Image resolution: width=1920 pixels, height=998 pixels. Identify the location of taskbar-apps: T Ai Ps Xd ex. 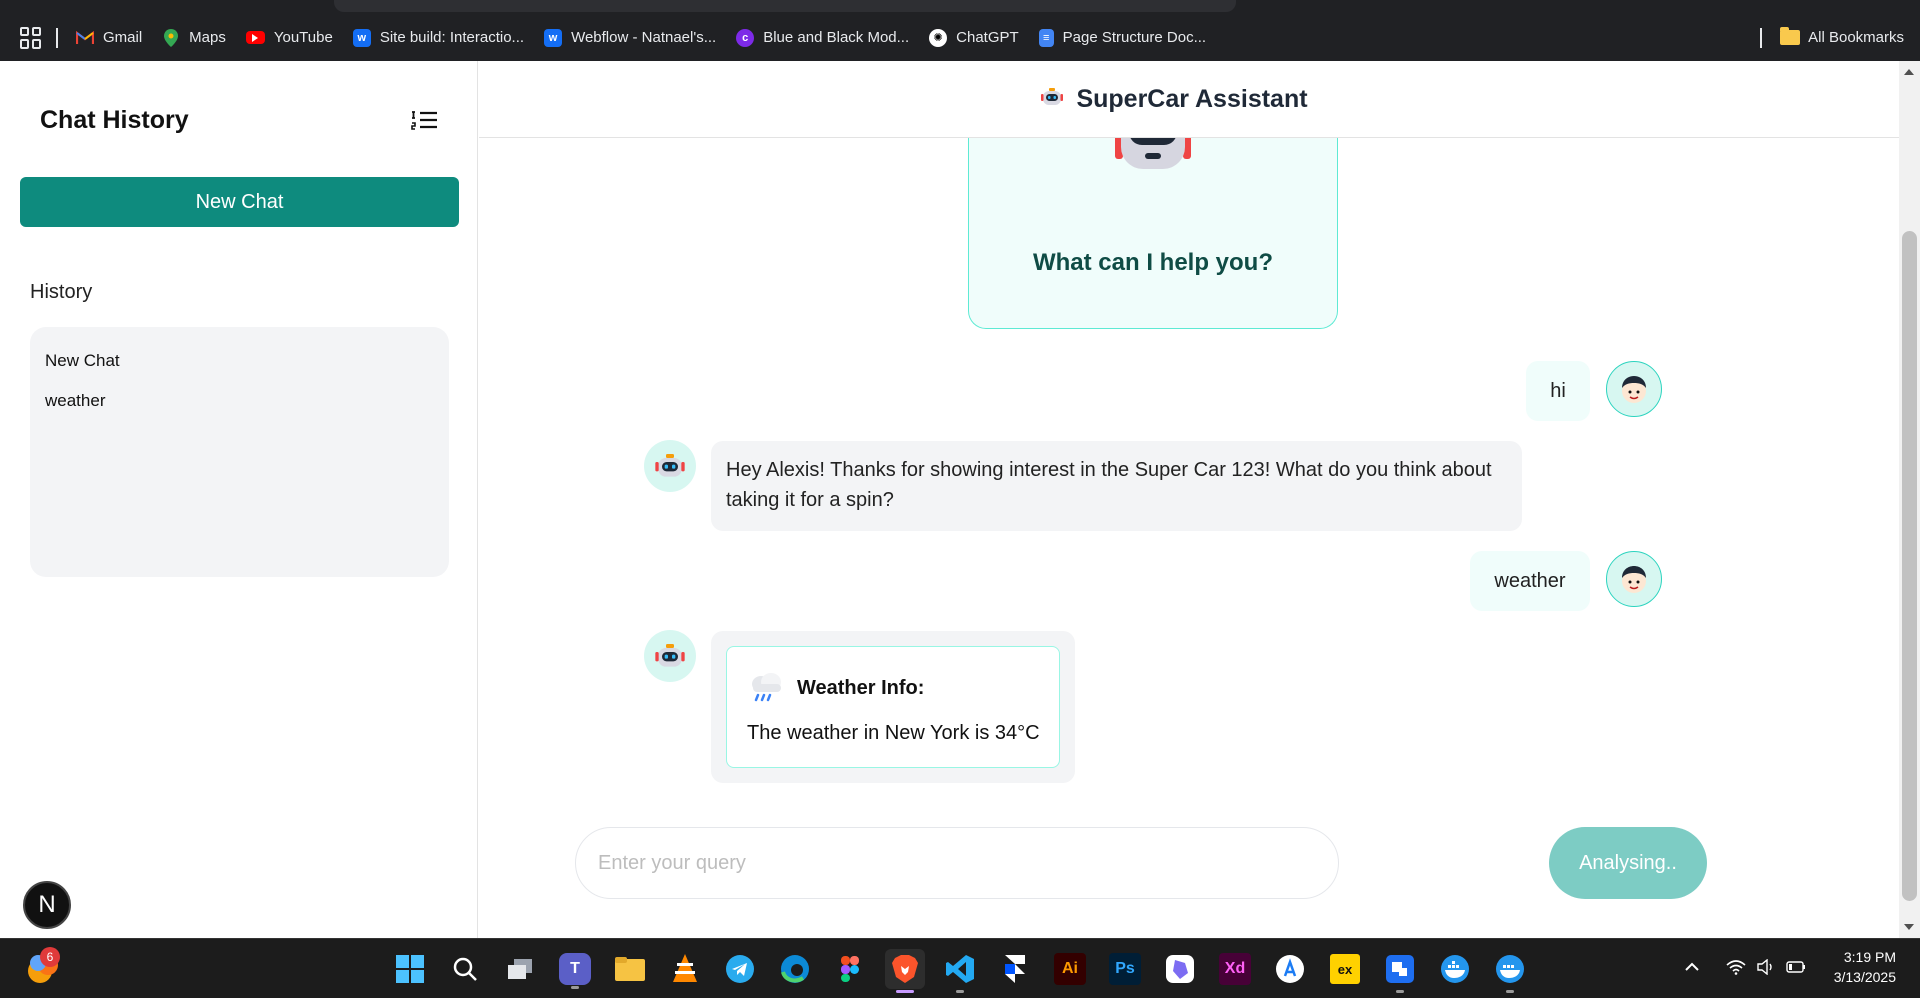
(967, 971).